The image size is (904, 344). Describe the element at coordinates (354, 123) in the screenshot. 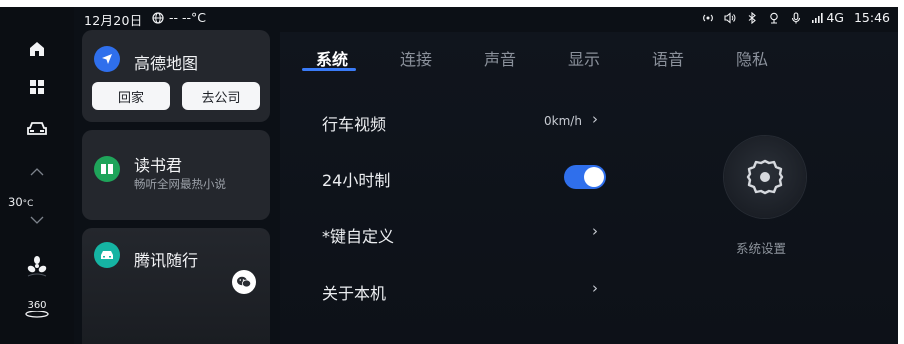

I see `driving-video-label: 行车视频` at that location.